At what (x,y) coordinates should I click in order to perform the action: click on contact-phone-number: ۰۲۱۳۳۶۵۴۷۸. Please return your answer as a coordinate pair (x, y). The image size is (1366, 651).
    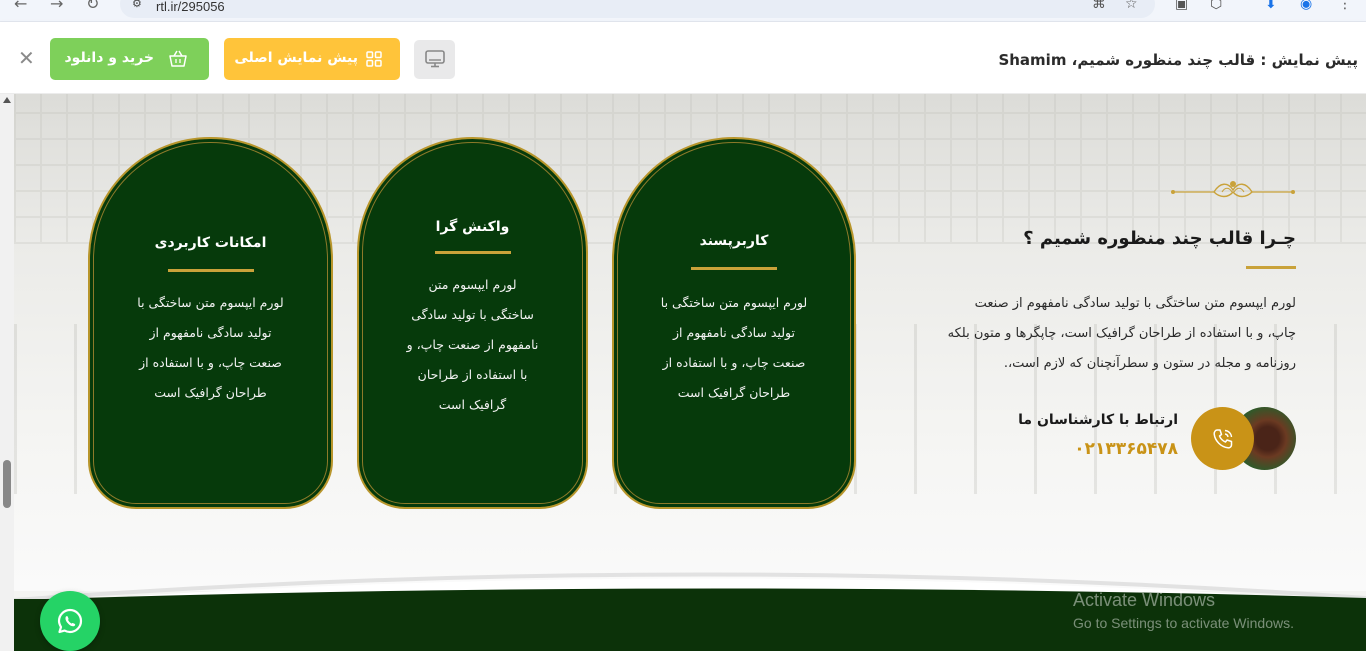
    Looking at the image, I should click on (1126, 449).